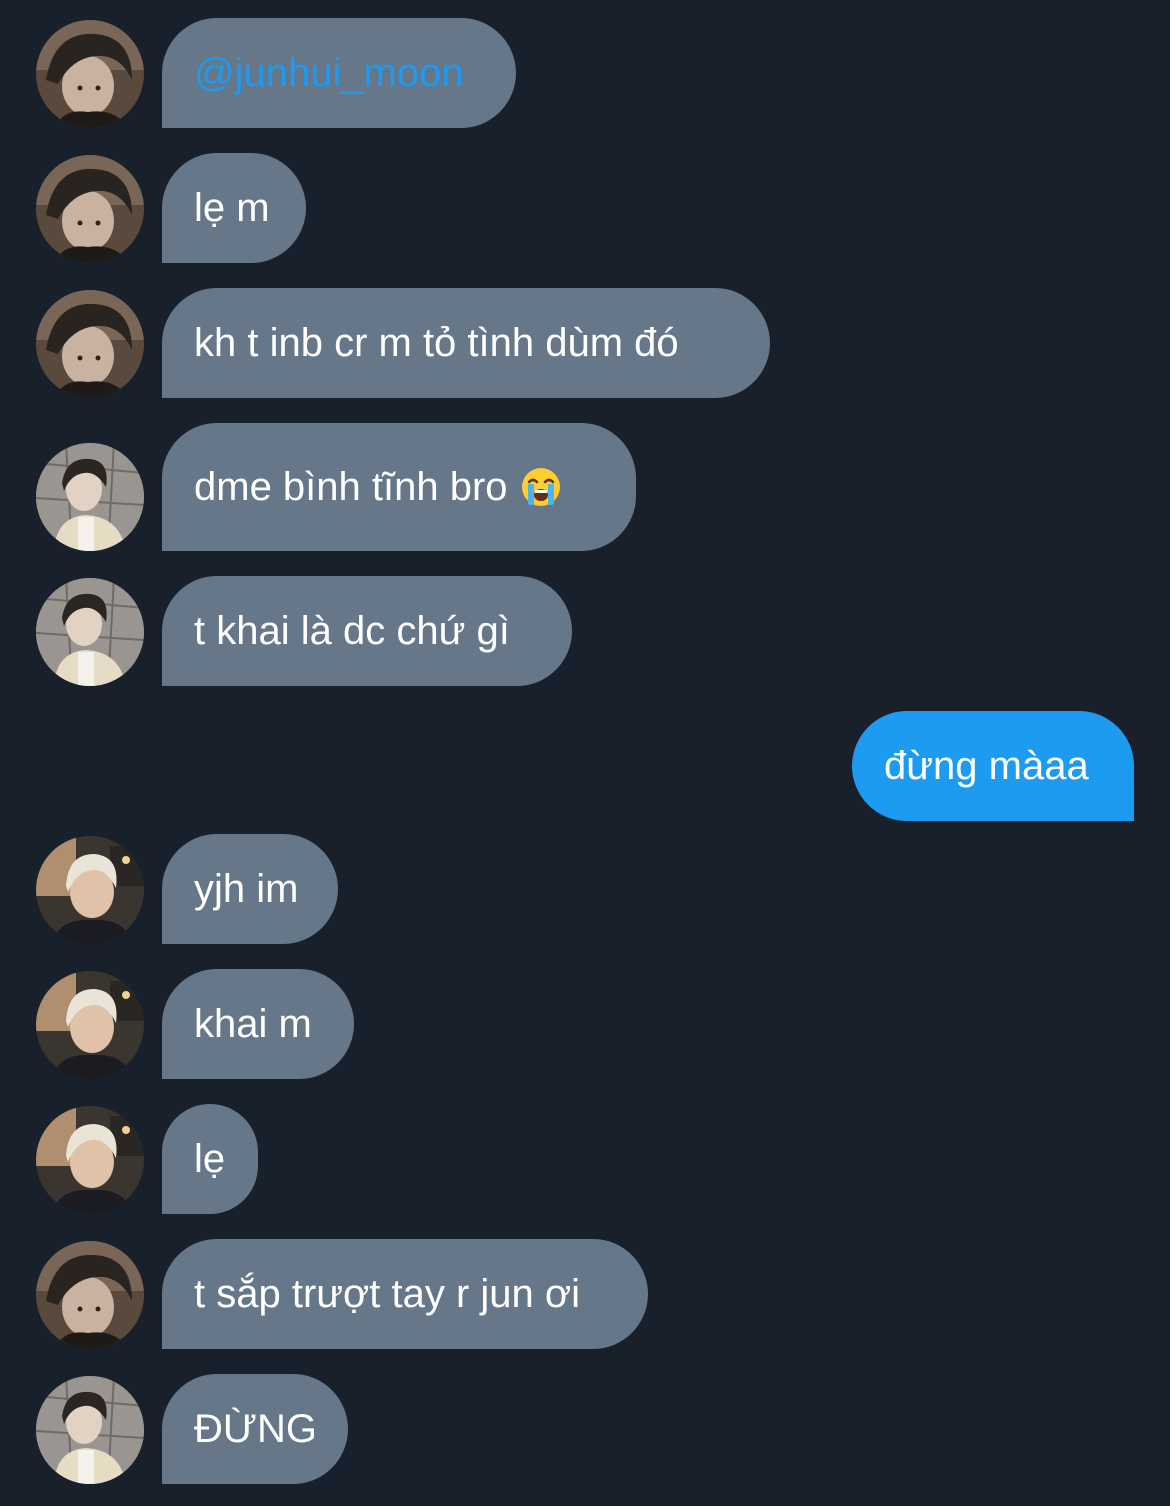  I want to click on message-bubble: lẹ m, so click(234, 208).